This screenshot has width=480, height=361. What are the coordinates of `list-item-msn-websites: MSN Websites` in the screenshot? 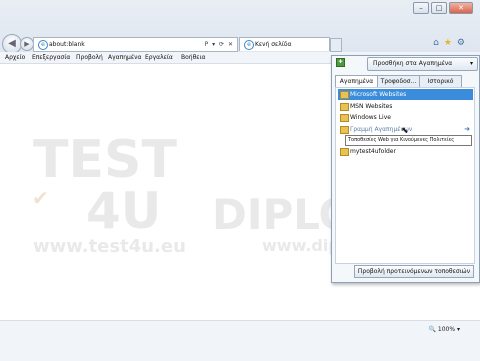 It's located at (405, 106).